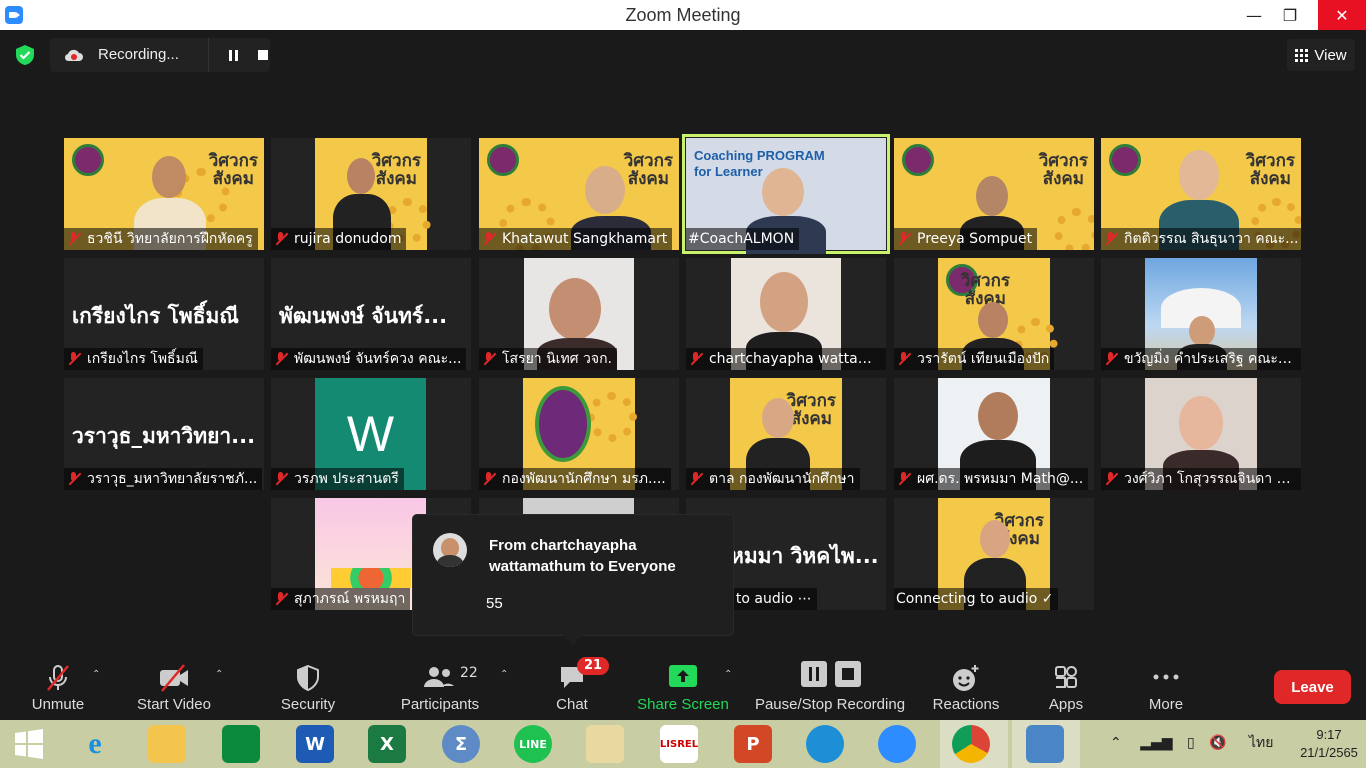 This screenshot has width=1366, height=768. I want to click on security-button: Security, so click(308, 687).